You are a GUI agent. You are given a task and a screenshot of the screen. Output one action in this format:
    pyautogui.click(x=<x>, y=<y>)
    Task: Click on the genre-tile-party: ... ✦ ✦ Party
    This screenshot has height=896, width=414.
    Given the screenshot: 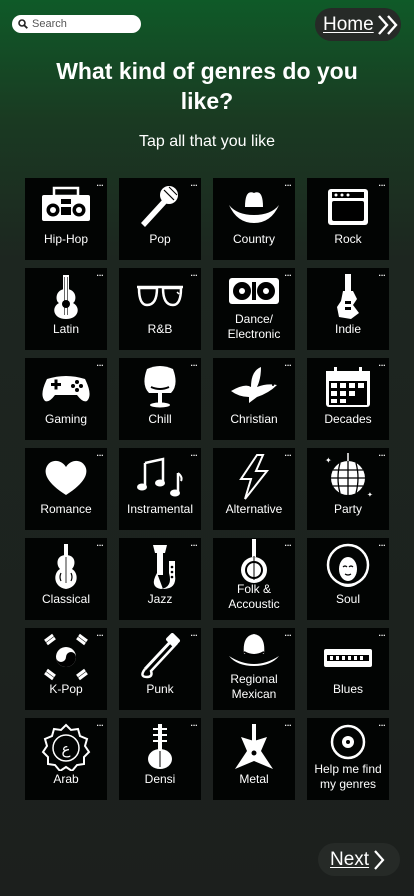 What is the action you would take?
    pyautogui.click(x=348, y=488)
    